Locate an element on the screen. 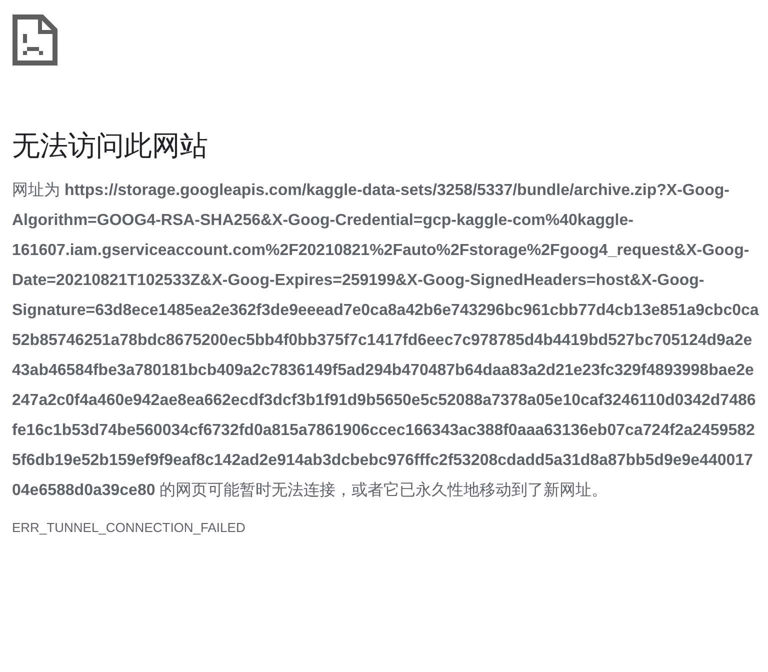  error-code: ERR_TUNNEL_CONNECTION_FAILED is located at coordinates (129, 527).